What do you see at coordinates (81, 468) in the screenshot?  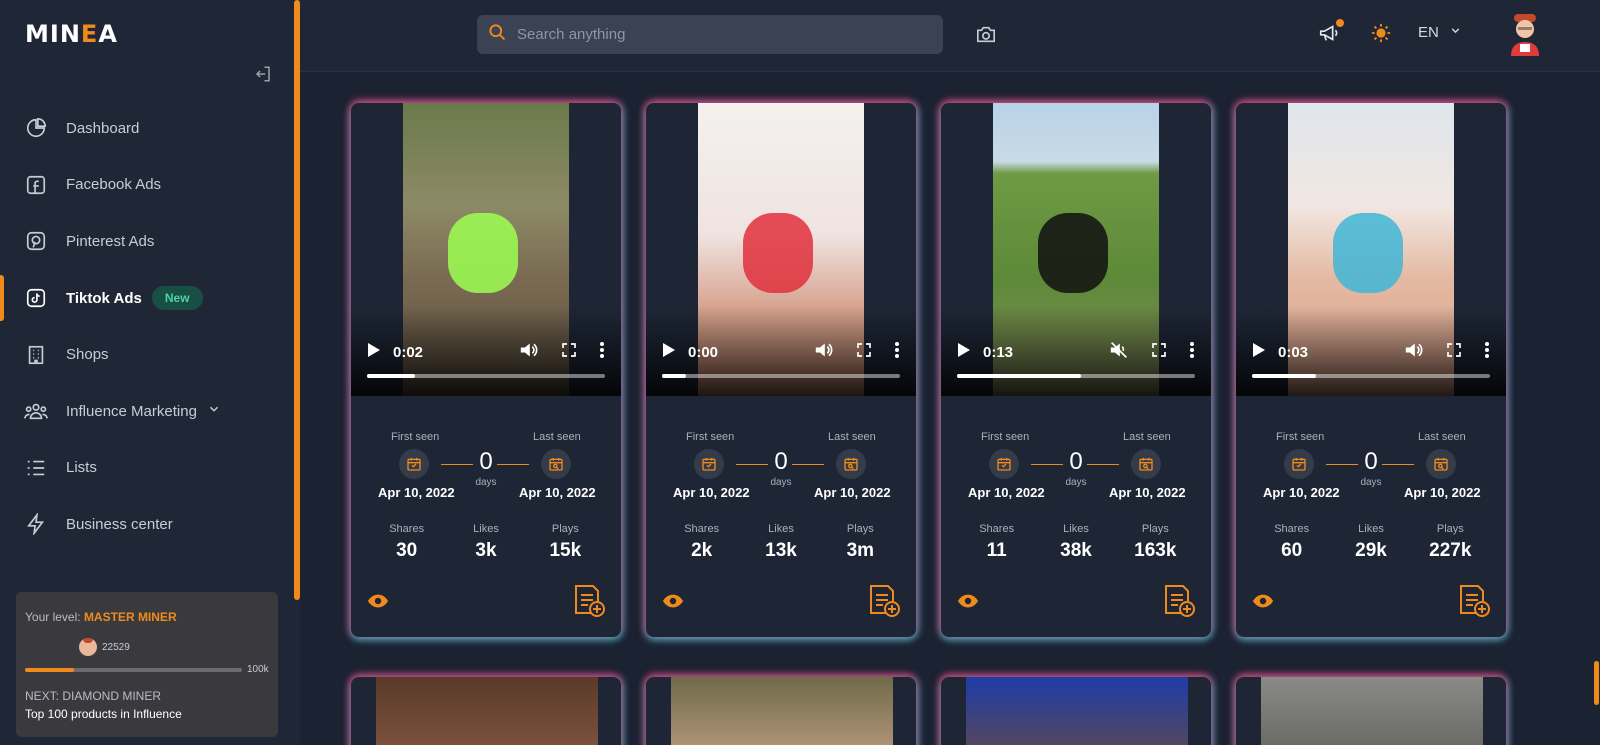 I see `sidebar-item-label: Lists` at bounding box center [81, 468].